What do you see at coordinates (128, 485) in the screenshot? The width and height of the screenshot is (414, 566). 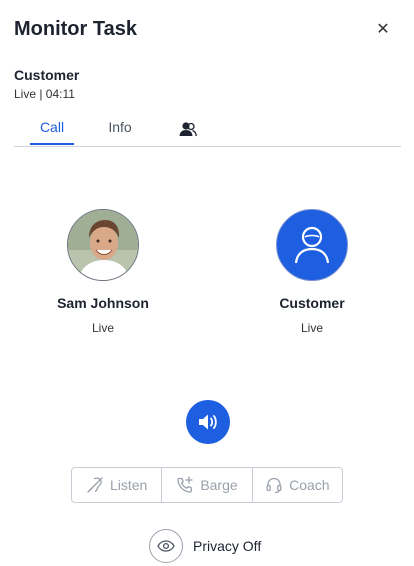 I see `listen-label: Listen` at bounding box center [128, 485].